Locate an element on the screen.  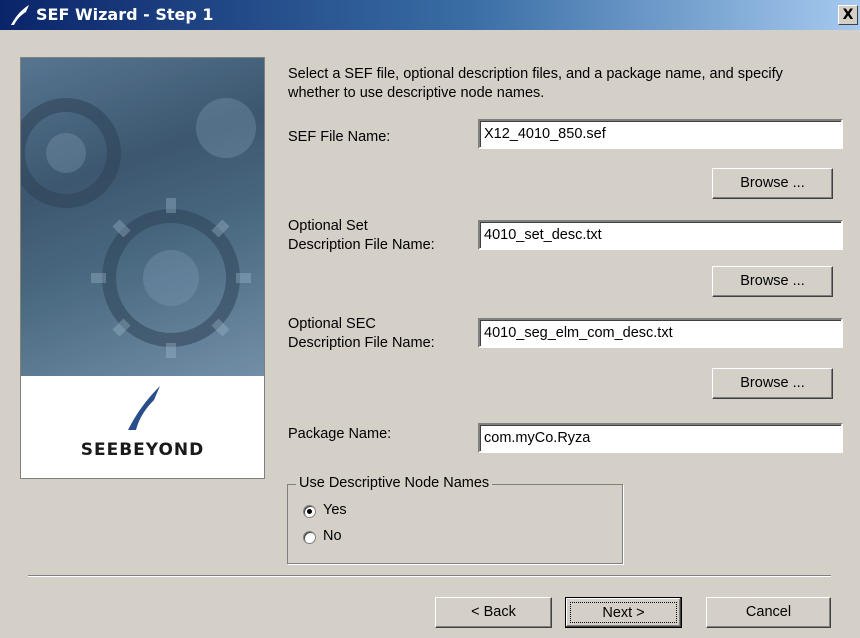
package-name-label: Package Name: is located at coordinates (340, 434).